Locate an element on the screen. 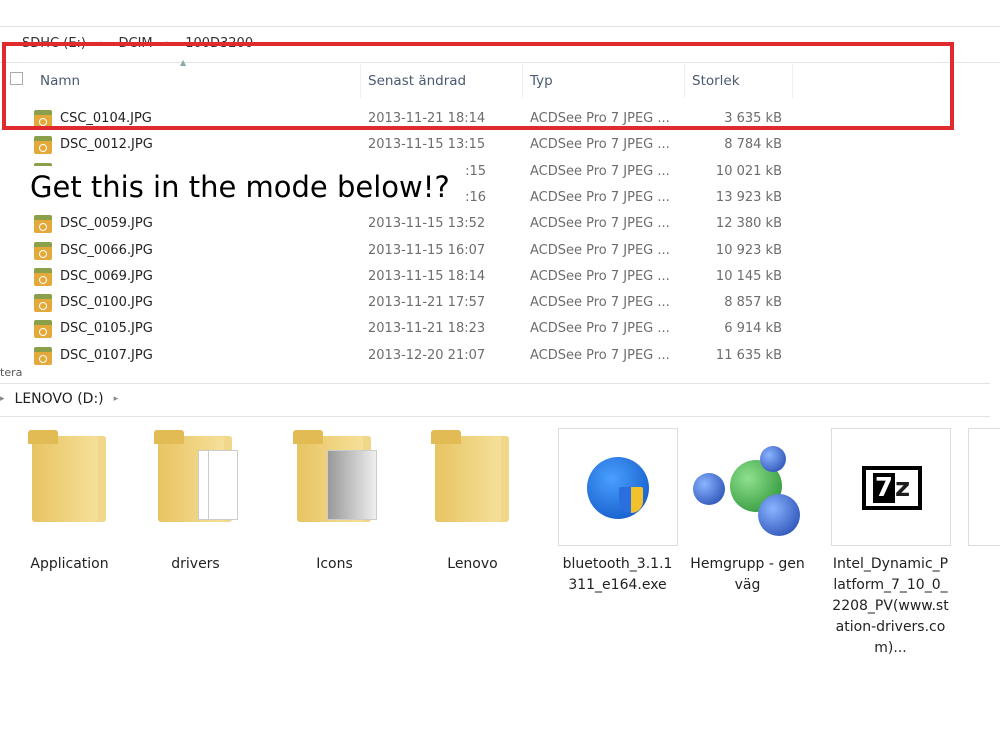 Image resolution: width=1000 pixels, height=729 pixels. file-modified: 2013-11-21 17:57 is located at coordinates (427, 303).